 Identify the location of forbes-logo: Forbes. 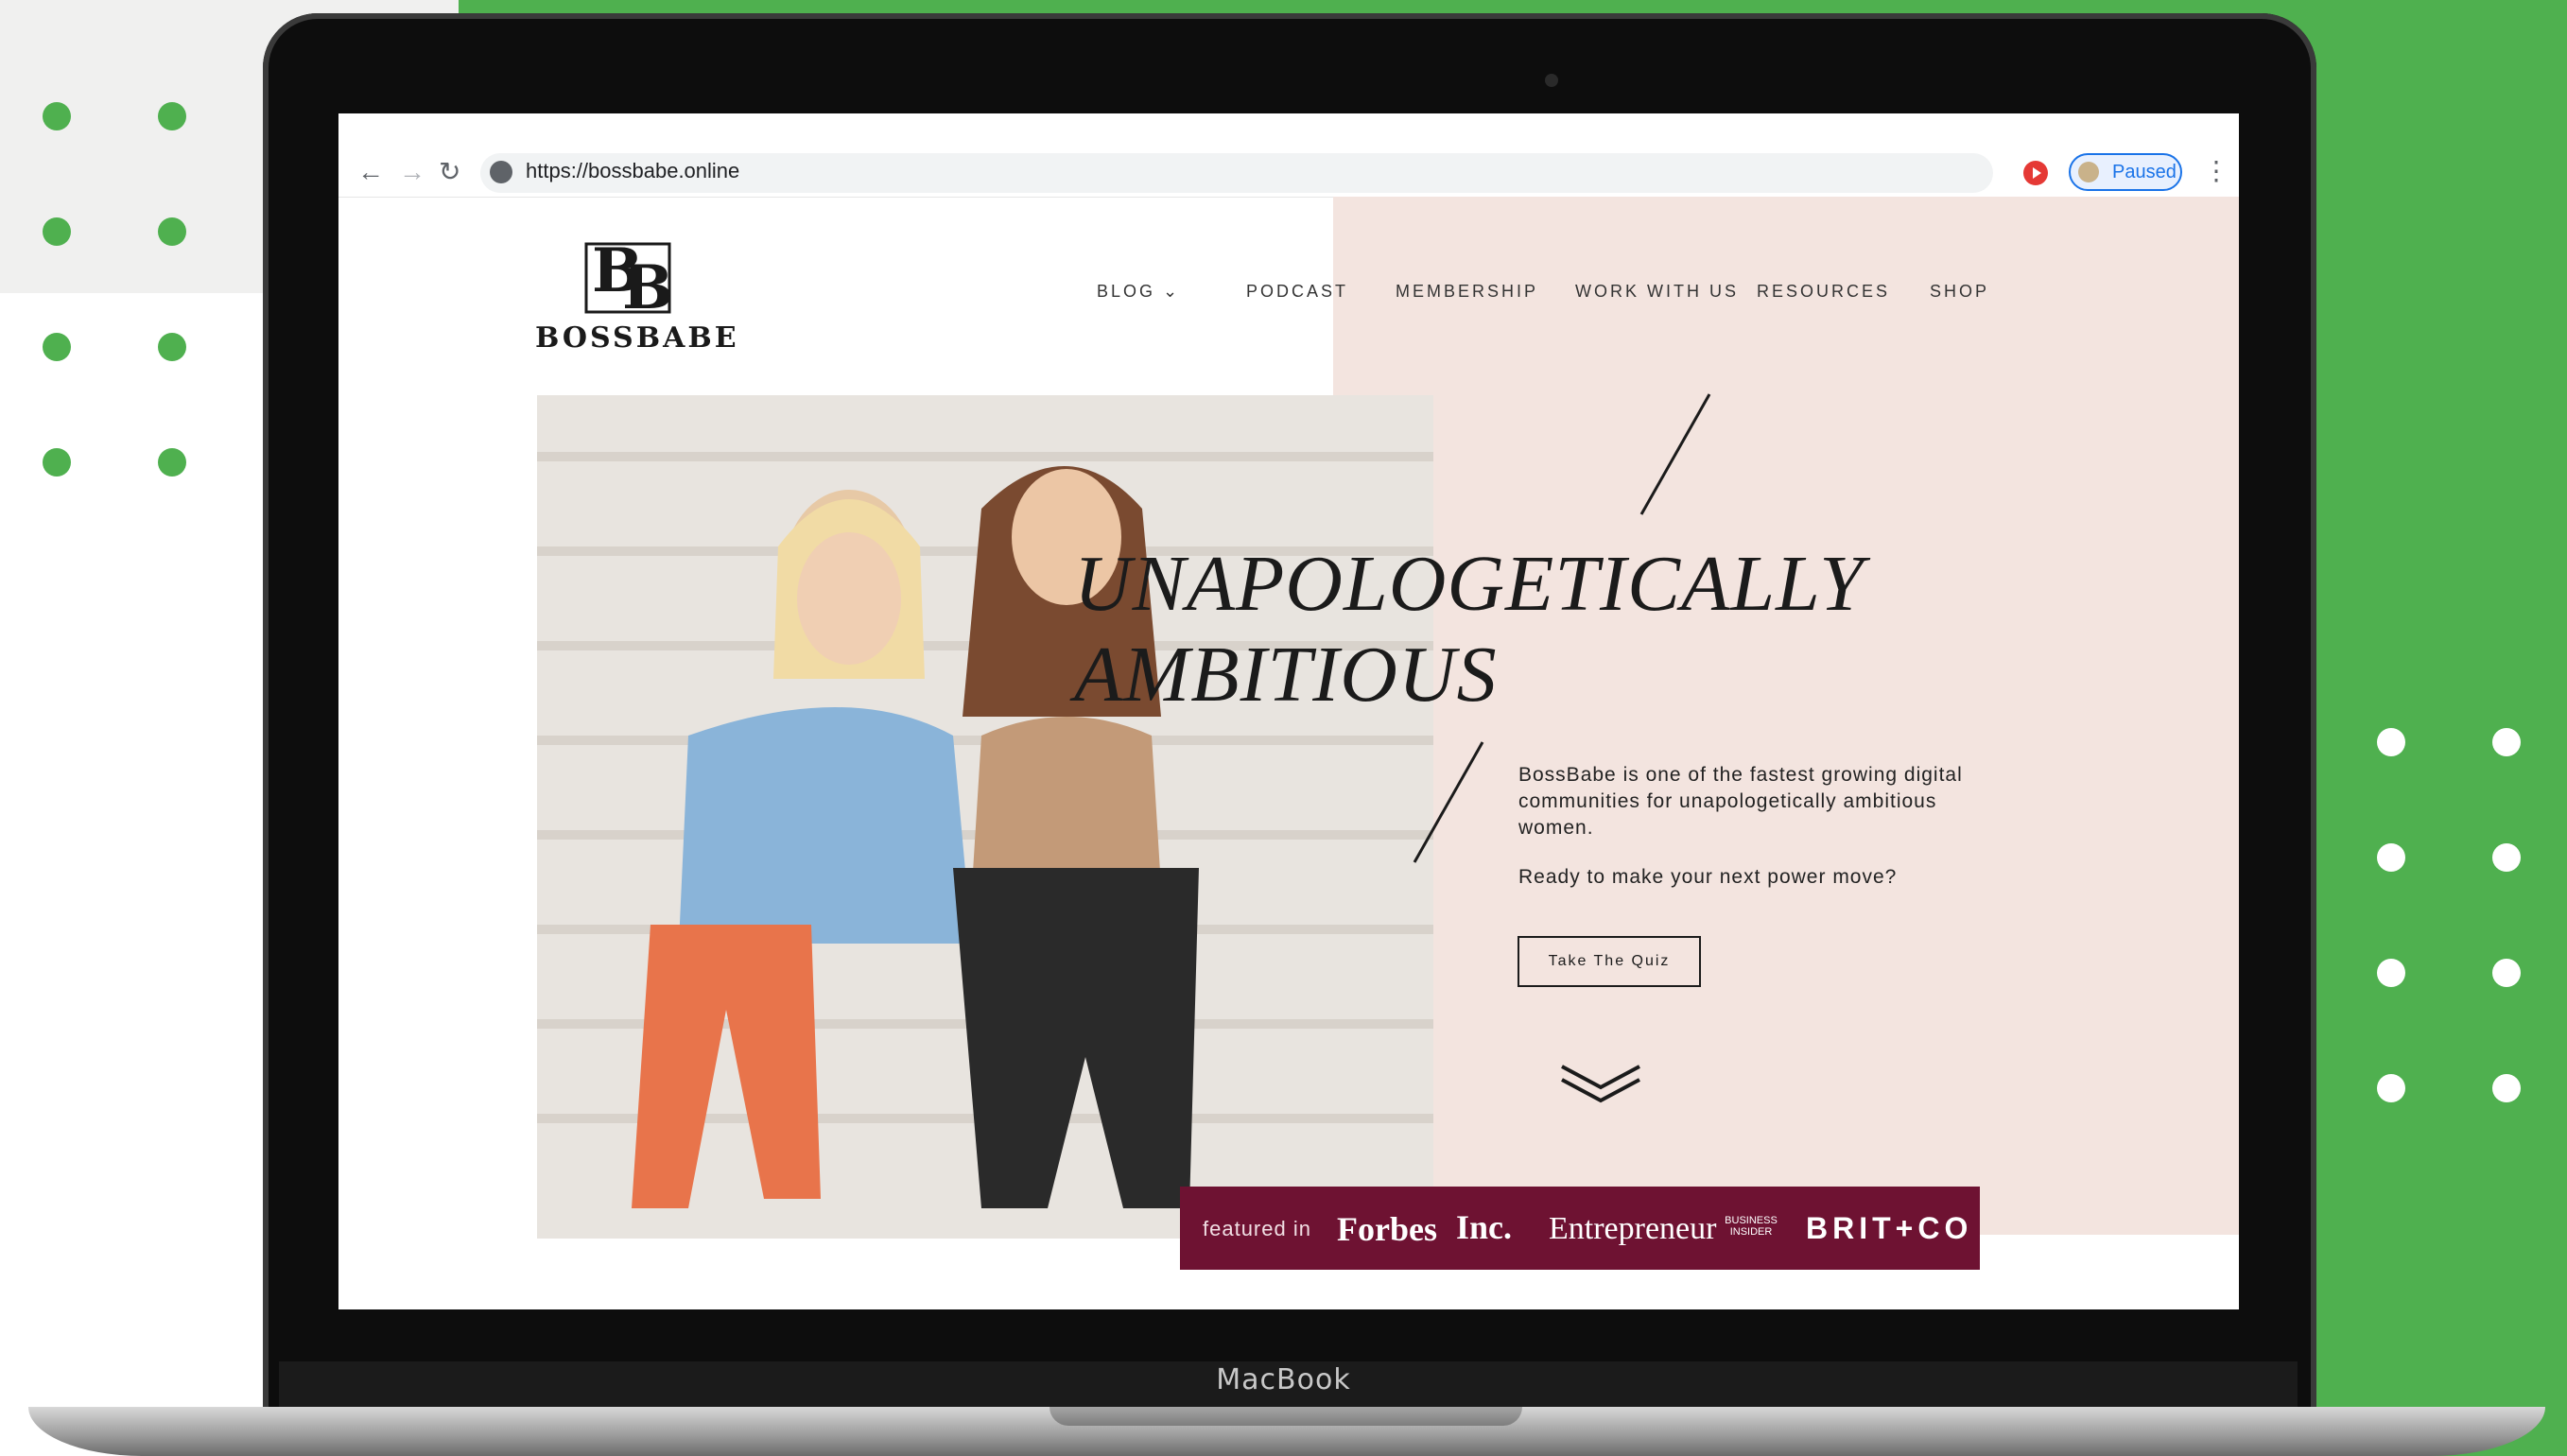
(1387, 1229).